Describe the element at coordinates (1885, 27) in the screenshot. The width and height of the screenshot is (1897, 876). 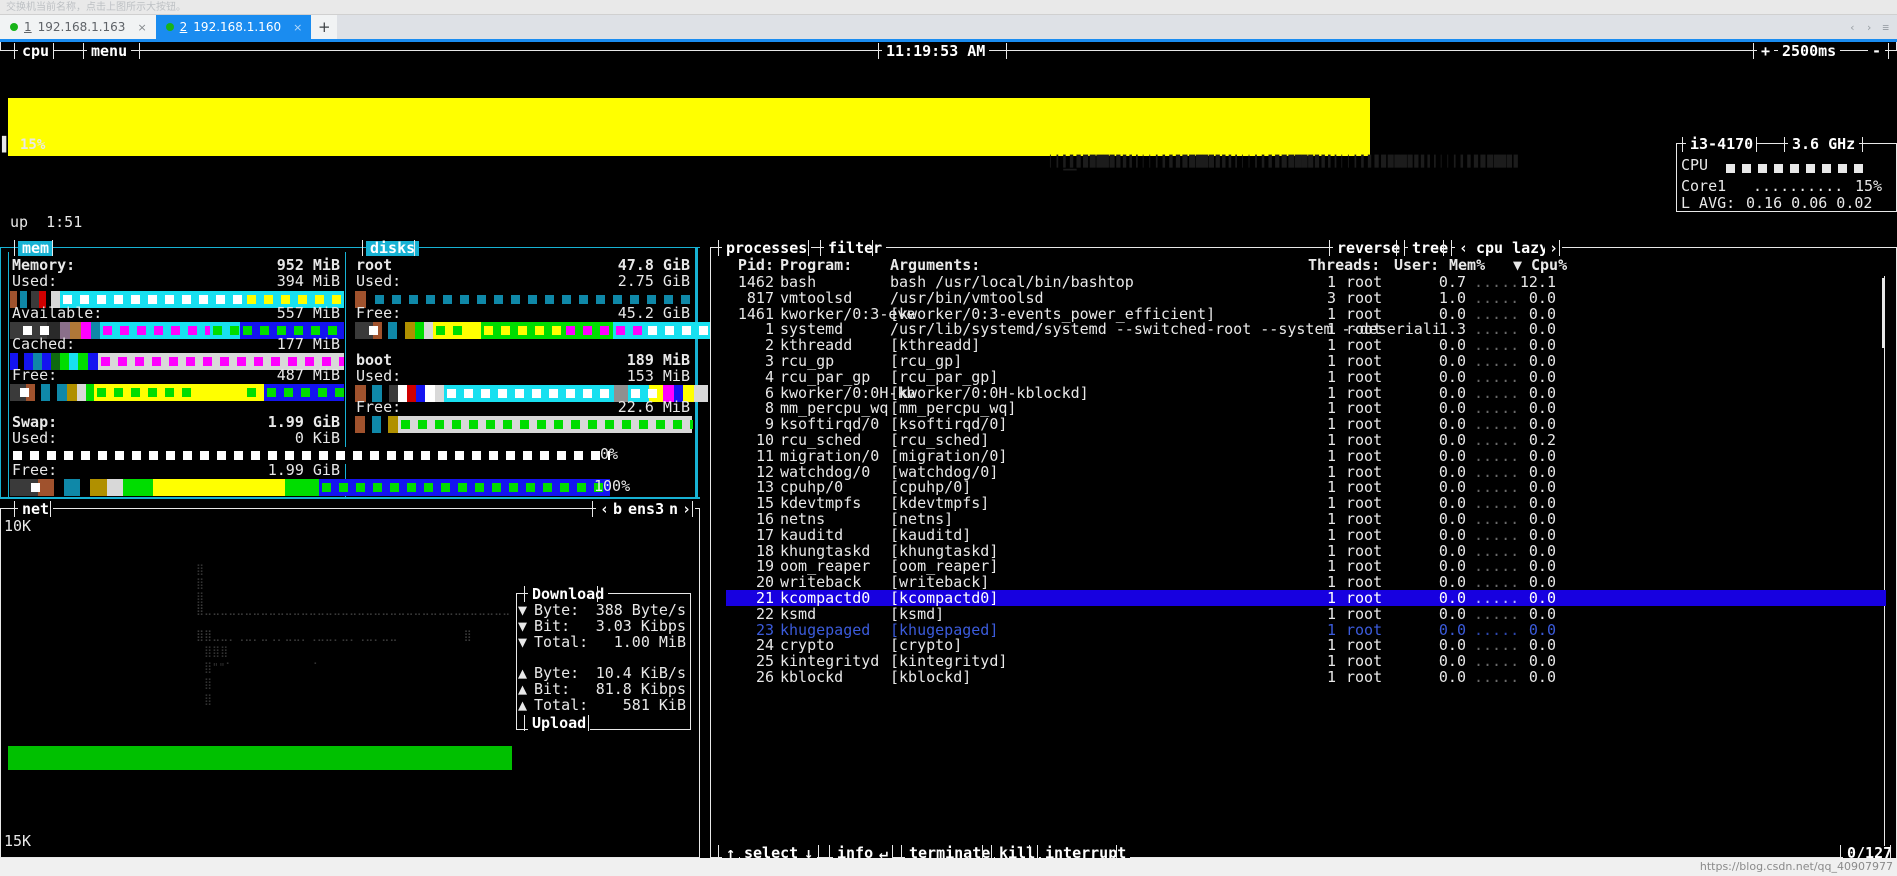
I see `menu-icon: ≡` at that location.